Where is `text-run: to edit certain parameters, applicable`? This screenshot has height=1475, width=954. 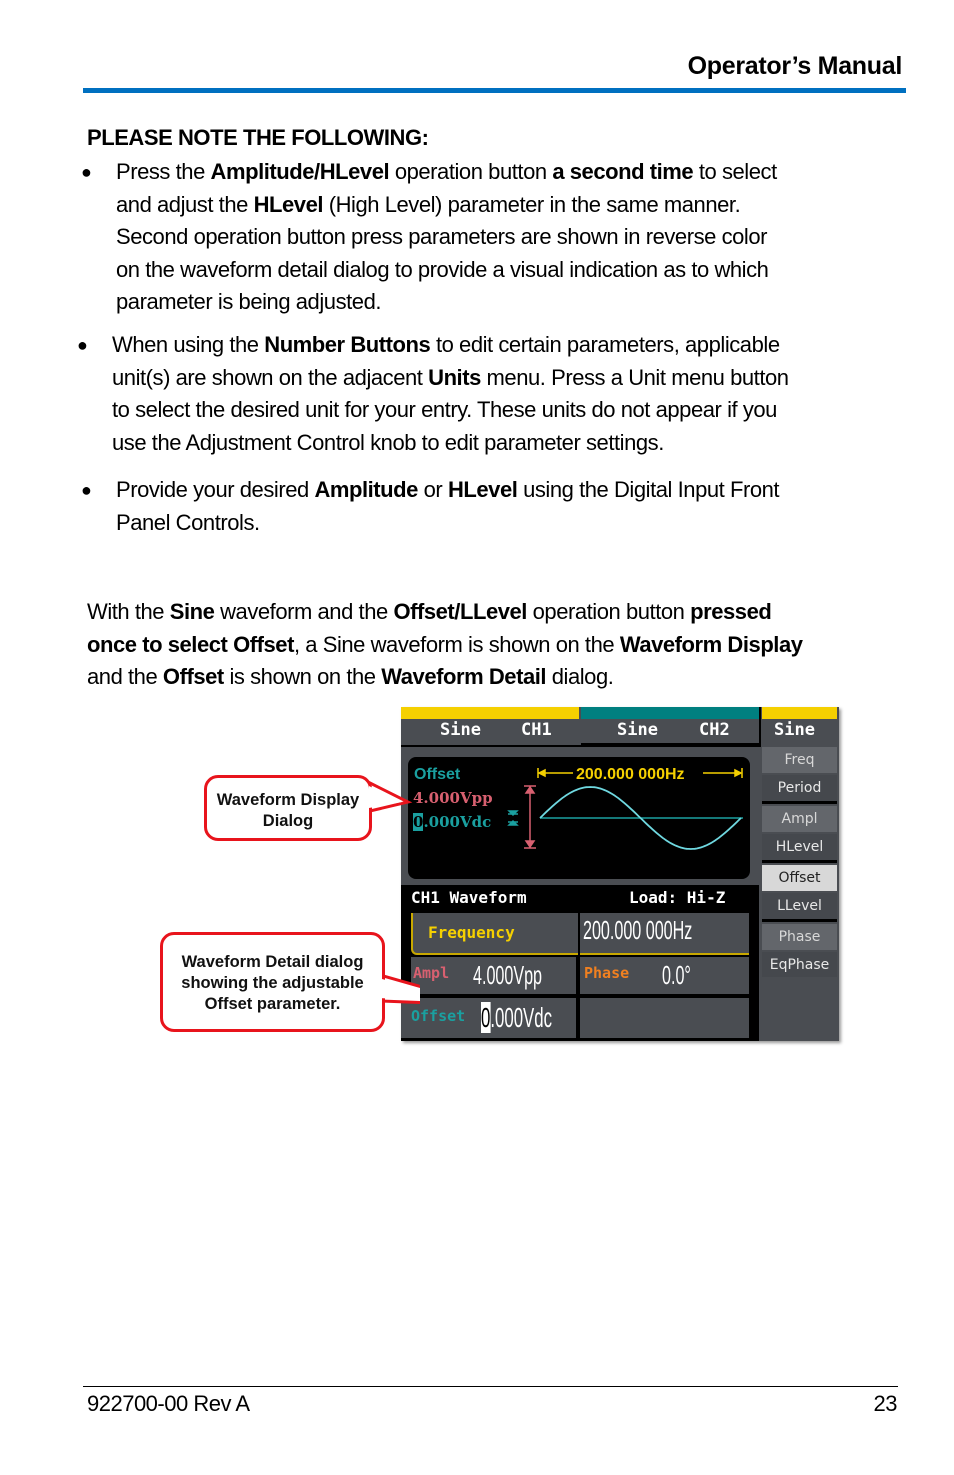
text-run: to edit certain parameters, applicable is located at coordinates (605, 344).